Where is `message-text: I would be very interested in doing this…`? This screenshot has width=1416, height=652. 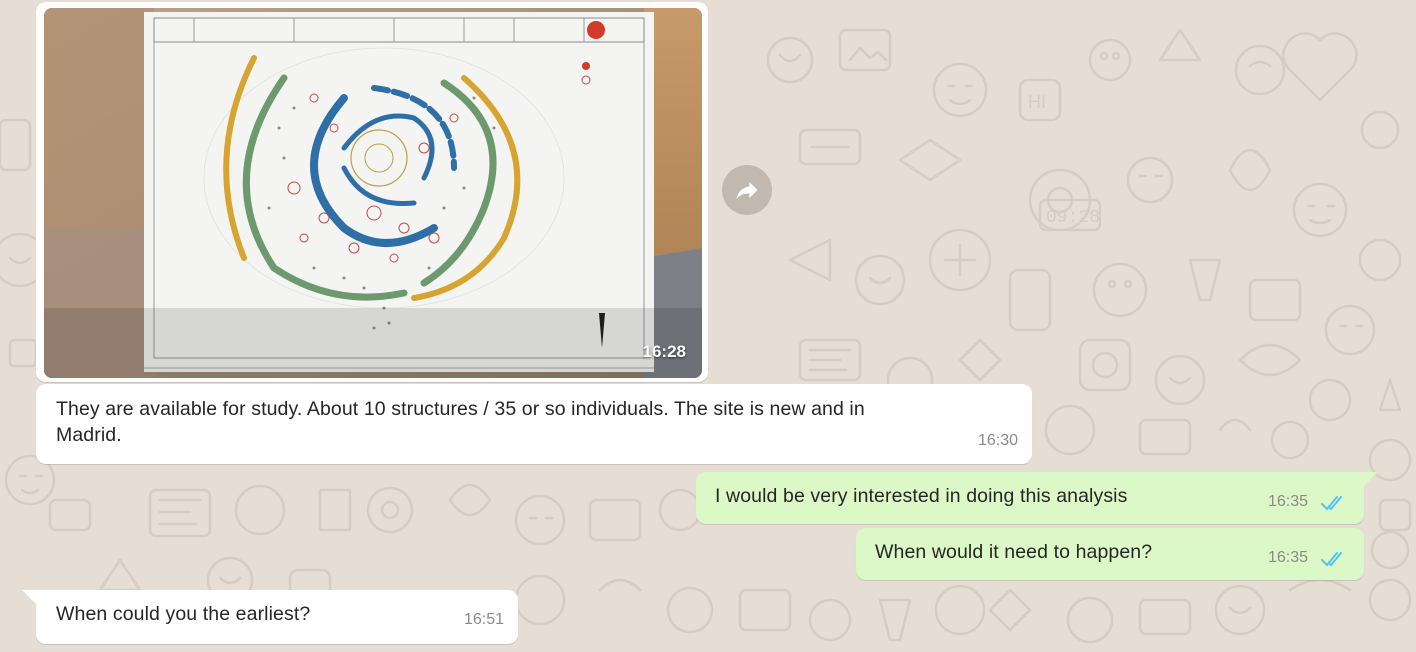 message-text: I would be very interested in doing this… is located at coordinates (921, 496).